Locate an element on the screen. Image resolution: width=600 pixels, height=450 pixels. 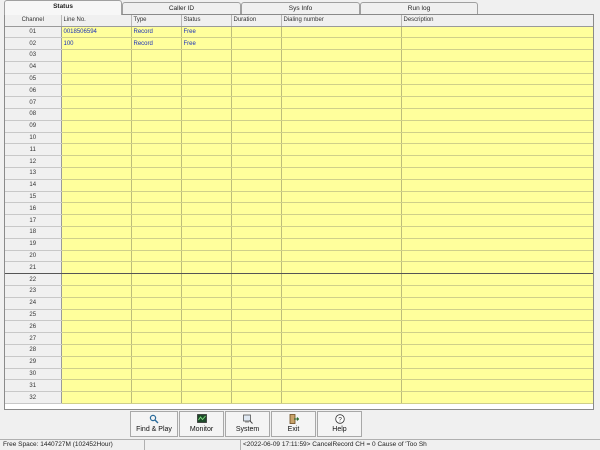
cell-channel: 05 is located at coordinates (33, 79).